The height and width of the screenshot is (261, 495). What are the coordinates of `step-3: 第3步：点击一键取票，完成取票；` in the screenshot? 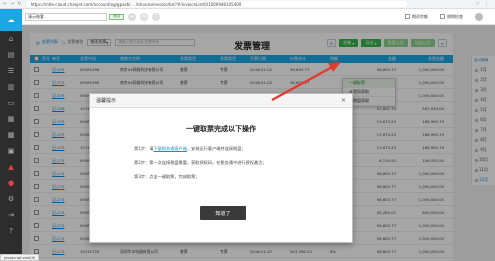 It's located at (167, 176).